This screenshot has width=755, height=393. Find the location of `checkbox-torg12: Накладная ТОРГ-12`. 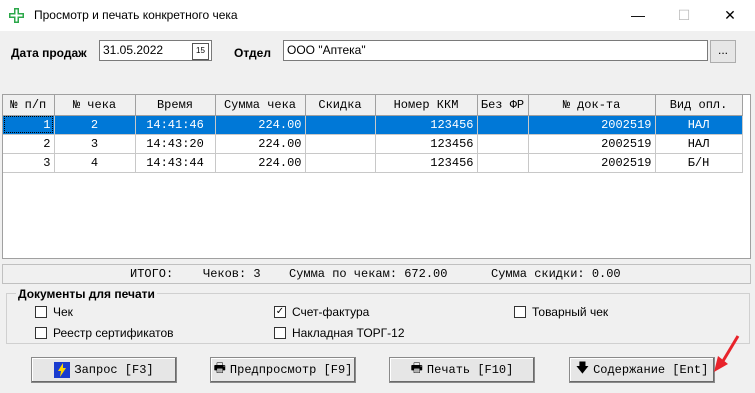

checkbox-torg12: Накладная ТОРГ-12 is located at coordinates (339, 333).